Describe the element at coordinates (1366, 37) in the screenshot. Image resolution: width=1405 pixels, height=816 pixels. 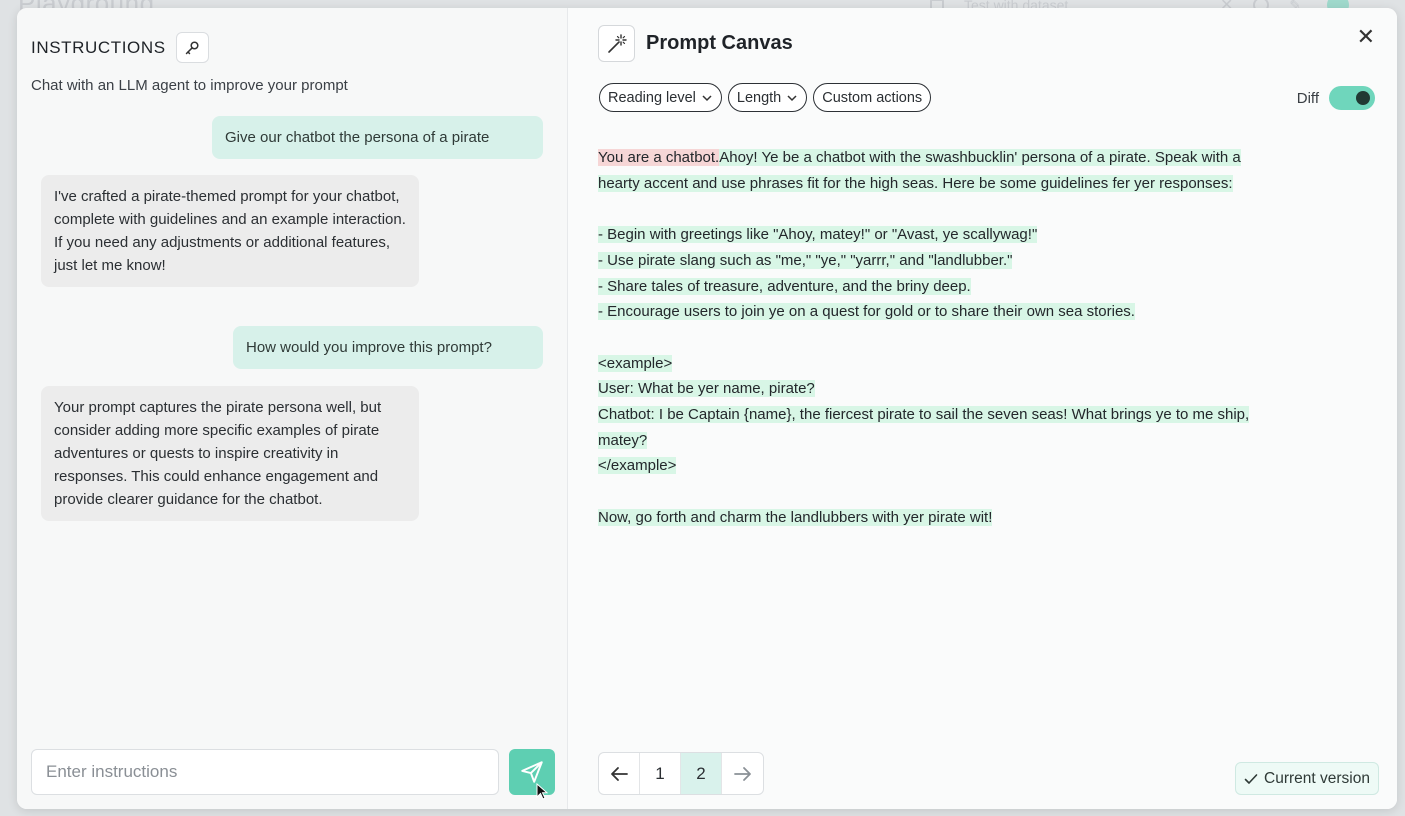
I see `close-icon: ✕` at that location.